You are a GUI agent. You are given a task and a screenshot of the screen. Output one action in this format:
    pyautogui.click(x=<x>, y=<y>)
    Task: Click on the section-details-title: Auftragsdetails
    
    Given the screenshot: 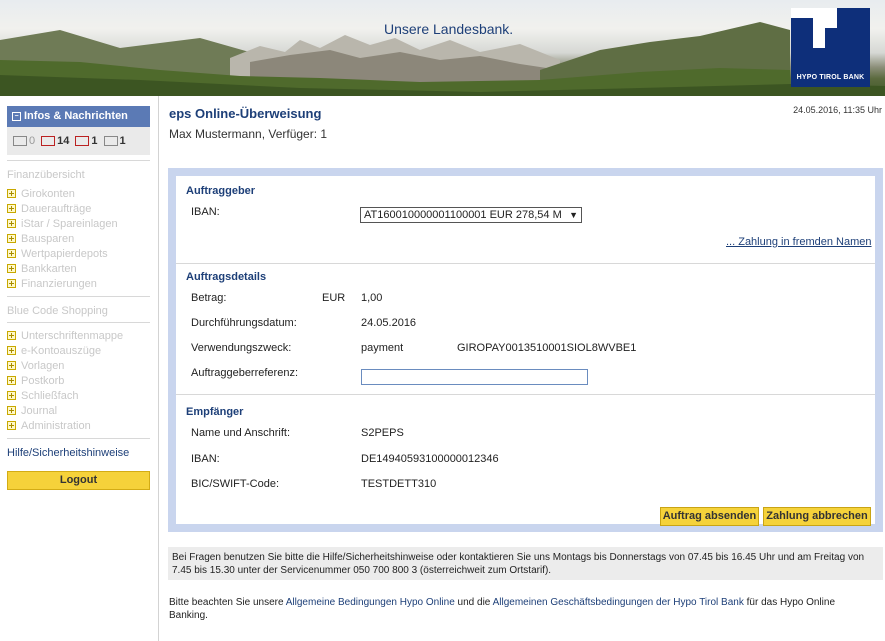 What is the action you would take?
    pyautogui.click(x=226, y=277)
    